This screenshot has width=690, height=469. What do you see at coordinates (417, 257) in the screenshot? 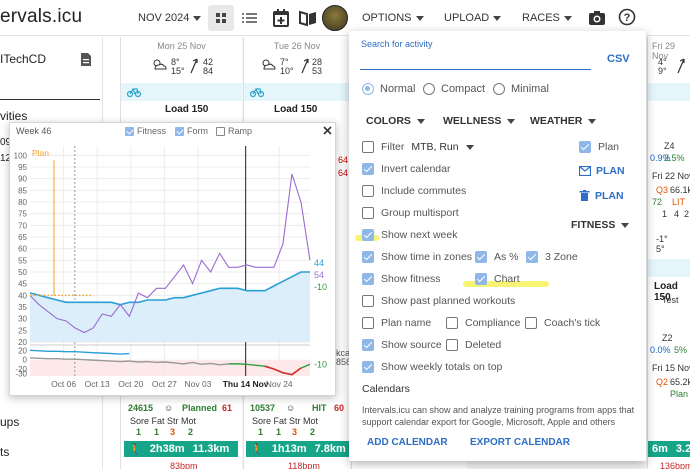
I see `show-time-in-zones-option: Show time in zones` at bounding box center [417, 257].